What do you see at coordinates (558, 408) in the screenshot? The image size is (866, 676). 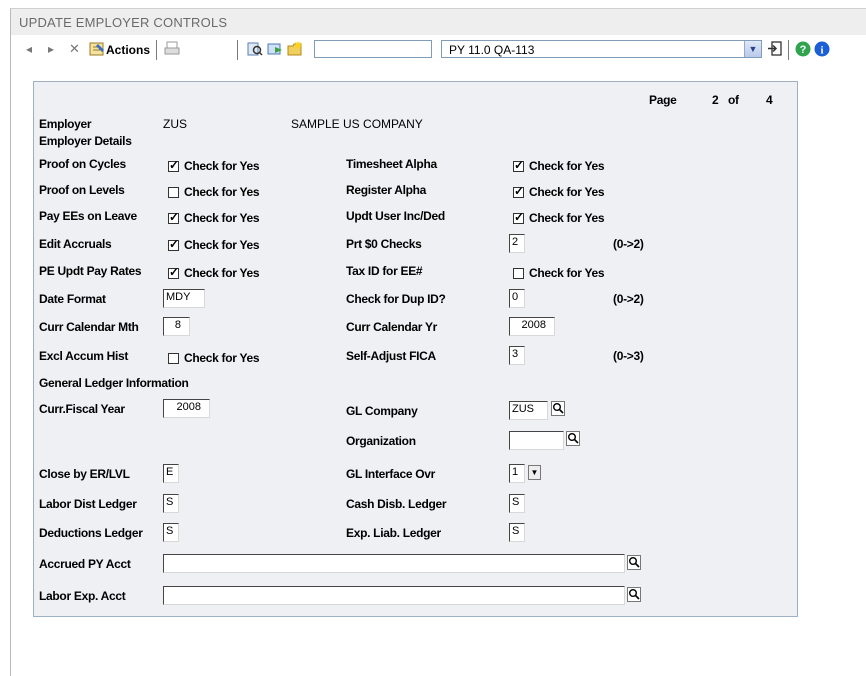 I see `gl-company-search-icon` at bounding box center [558, 408].